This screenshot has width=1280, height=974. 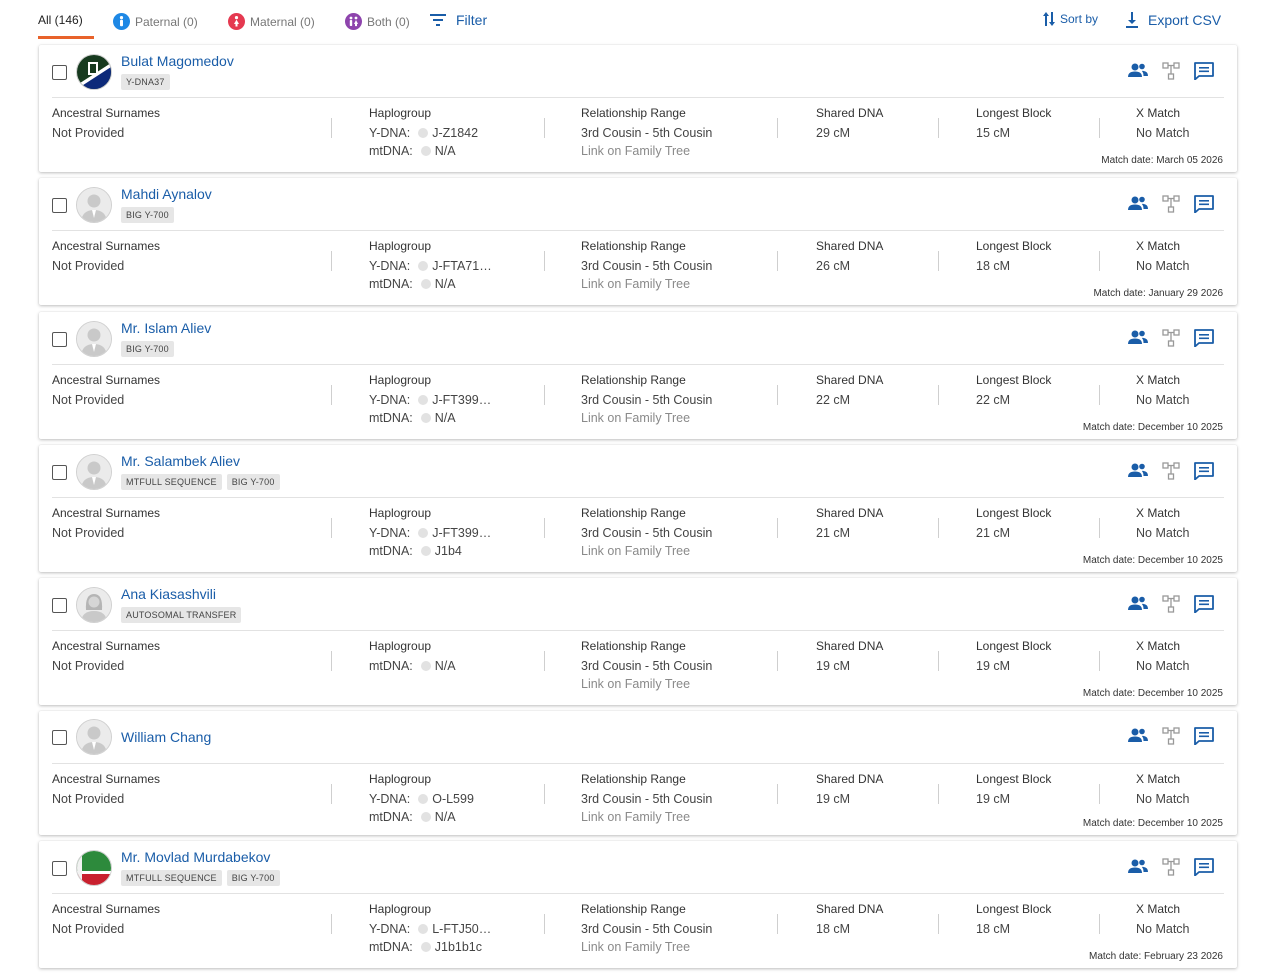 I want to click on tab-both-label: Both (0), so click(x=388, y=21).